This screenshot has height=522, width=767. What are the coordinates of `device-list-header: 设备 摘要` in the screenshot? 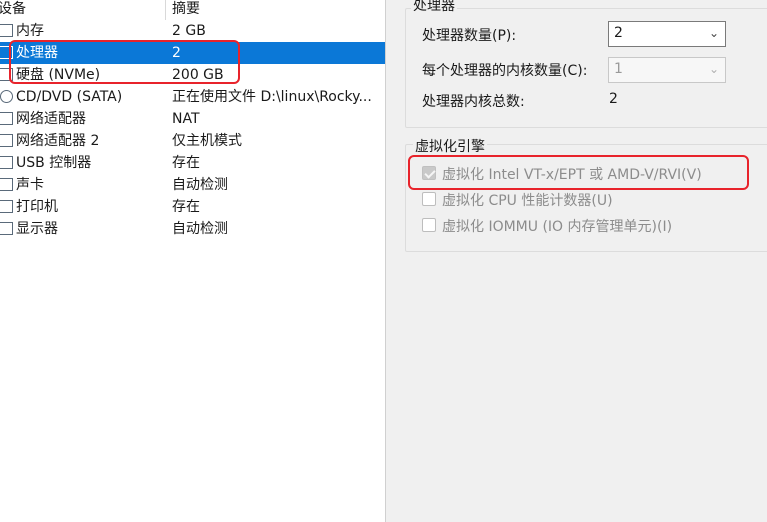 It's located at (192, 10).